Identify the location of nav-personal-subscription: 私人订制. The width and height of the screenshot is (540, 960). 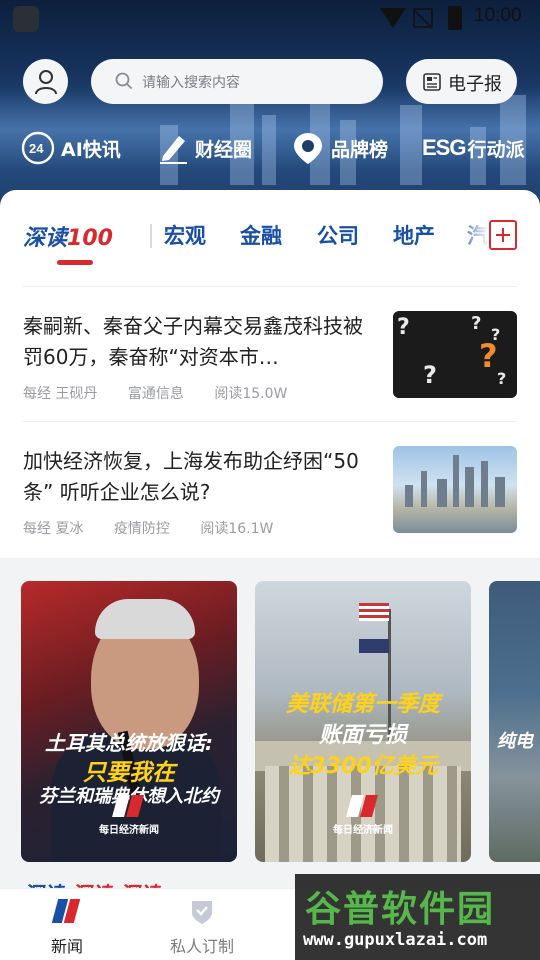
(202, 924).